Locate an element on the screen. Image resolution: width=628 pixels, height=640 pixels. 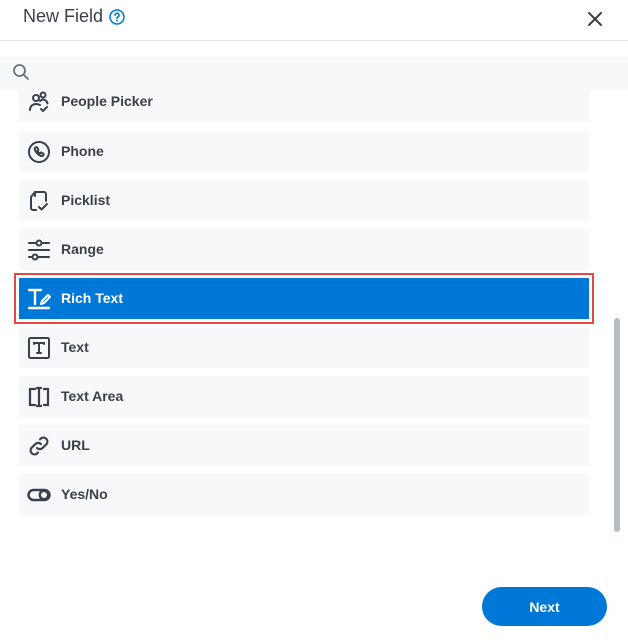
item-label: Yes/No is located at coordinates (84, 494).